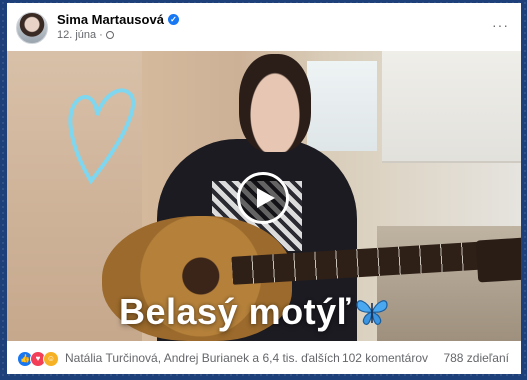 This screenshot has width=527, height=380. Describe the element at coordinates (342, 106) in the screenshot. I see `background-window` at that location.